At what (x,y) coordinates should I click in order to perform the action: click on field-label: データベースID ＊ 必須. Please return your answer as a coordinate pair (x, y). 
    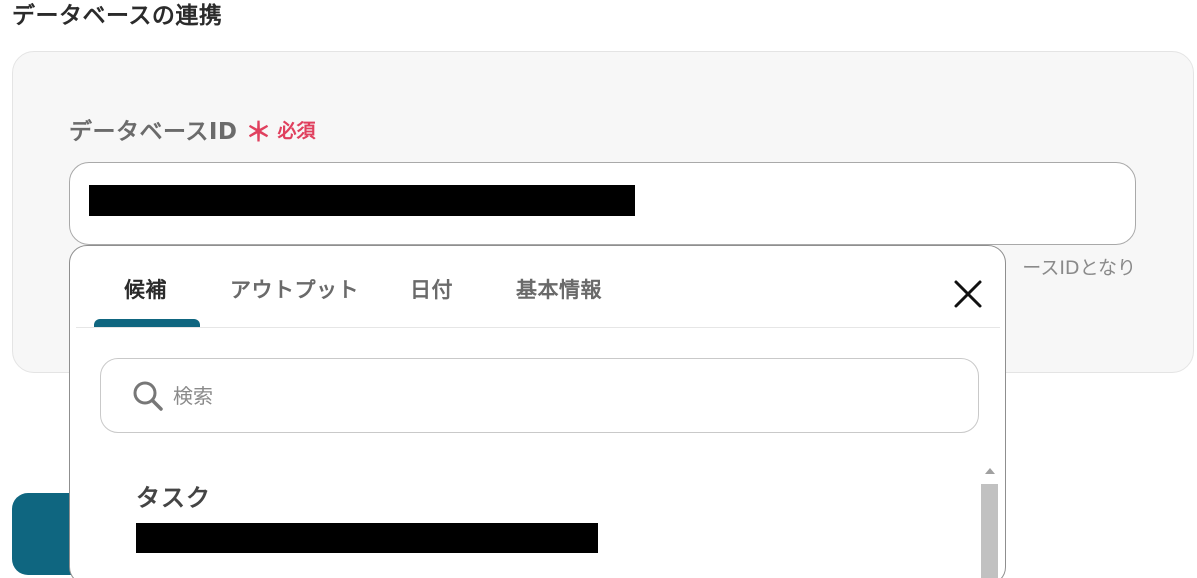
    Looking at the image, I should click on (192, 129).